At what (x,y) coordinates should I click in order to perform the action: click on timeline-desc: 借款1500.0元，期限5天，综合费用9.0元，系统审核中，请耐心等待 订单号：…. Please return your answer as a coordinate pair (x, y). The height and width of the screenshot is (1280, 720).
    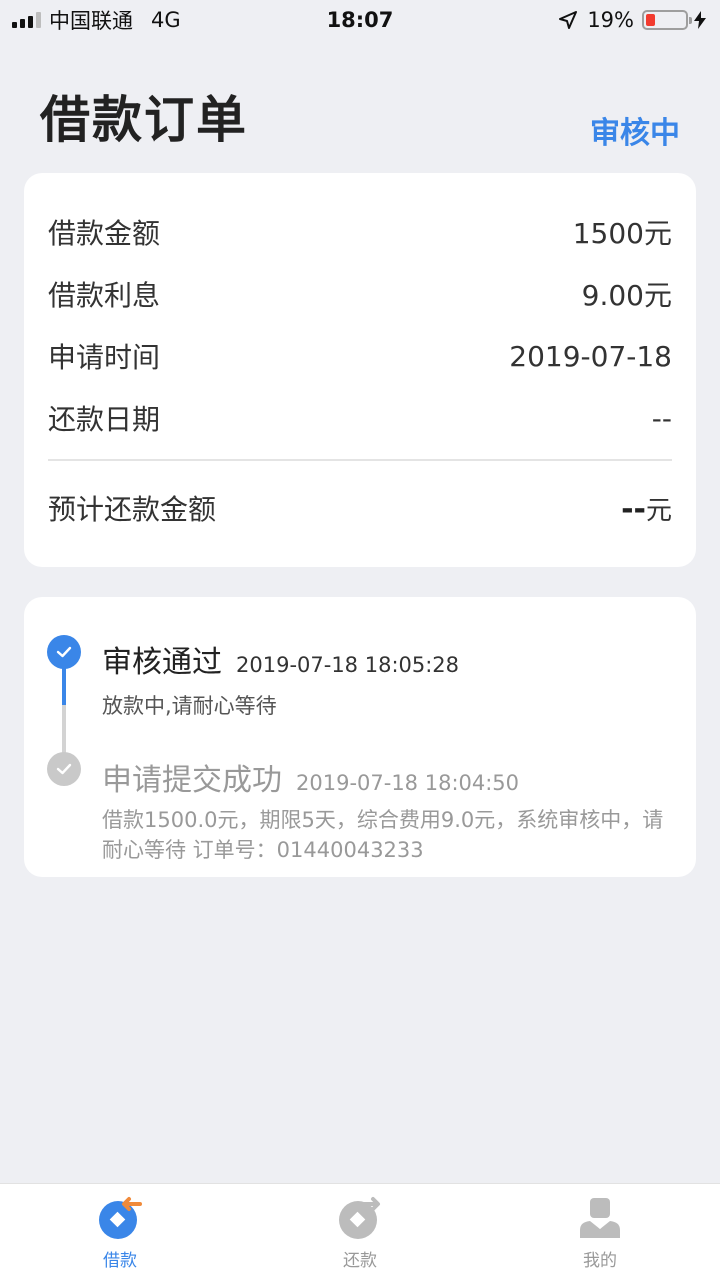
    Looking at the image, I should click on (383, 835).